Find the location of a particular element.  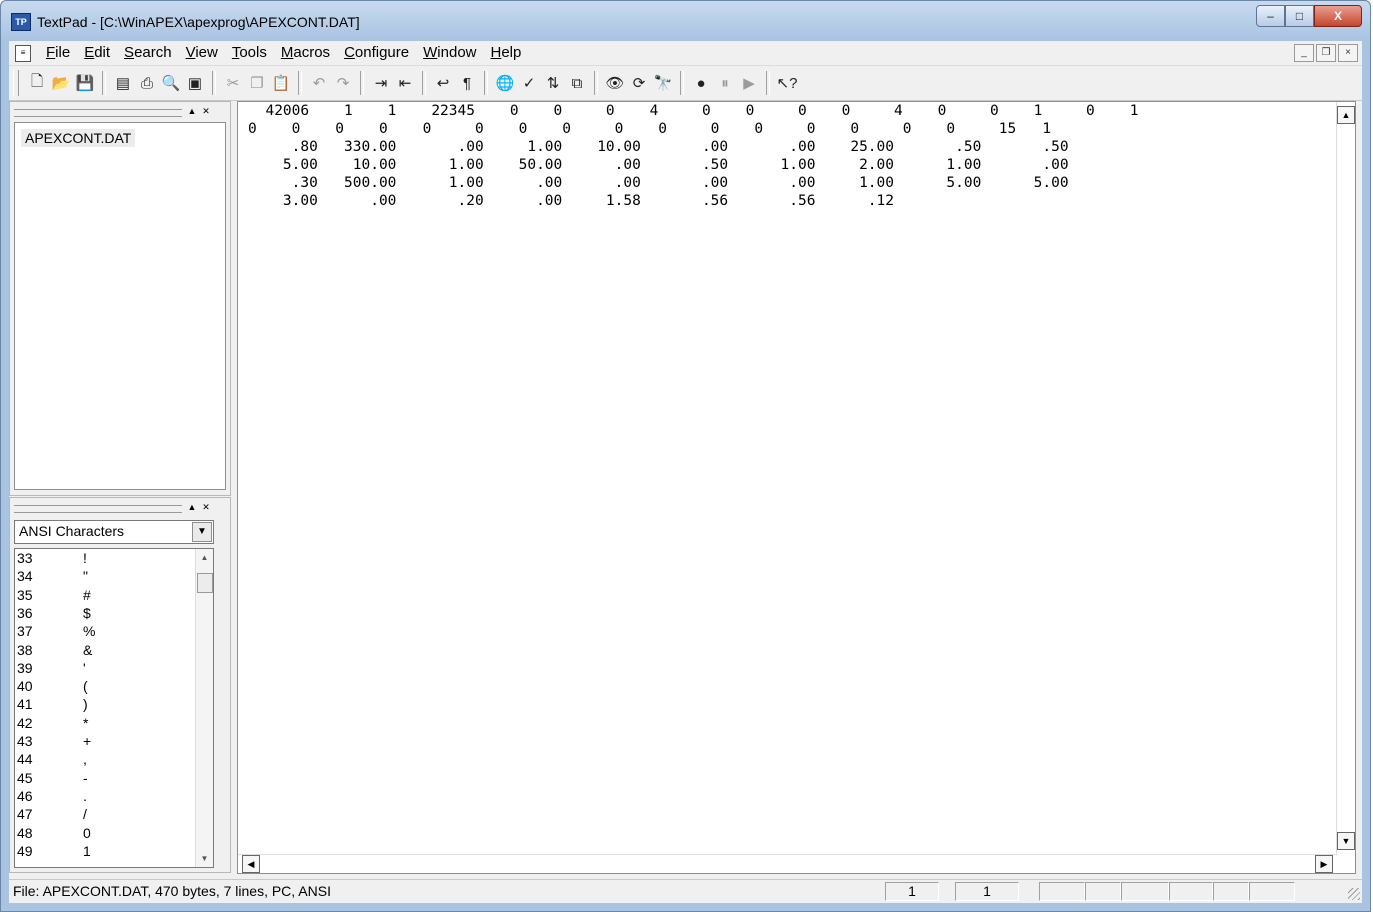

char-list-item: 40 ( is located at coordinates (52, 686).